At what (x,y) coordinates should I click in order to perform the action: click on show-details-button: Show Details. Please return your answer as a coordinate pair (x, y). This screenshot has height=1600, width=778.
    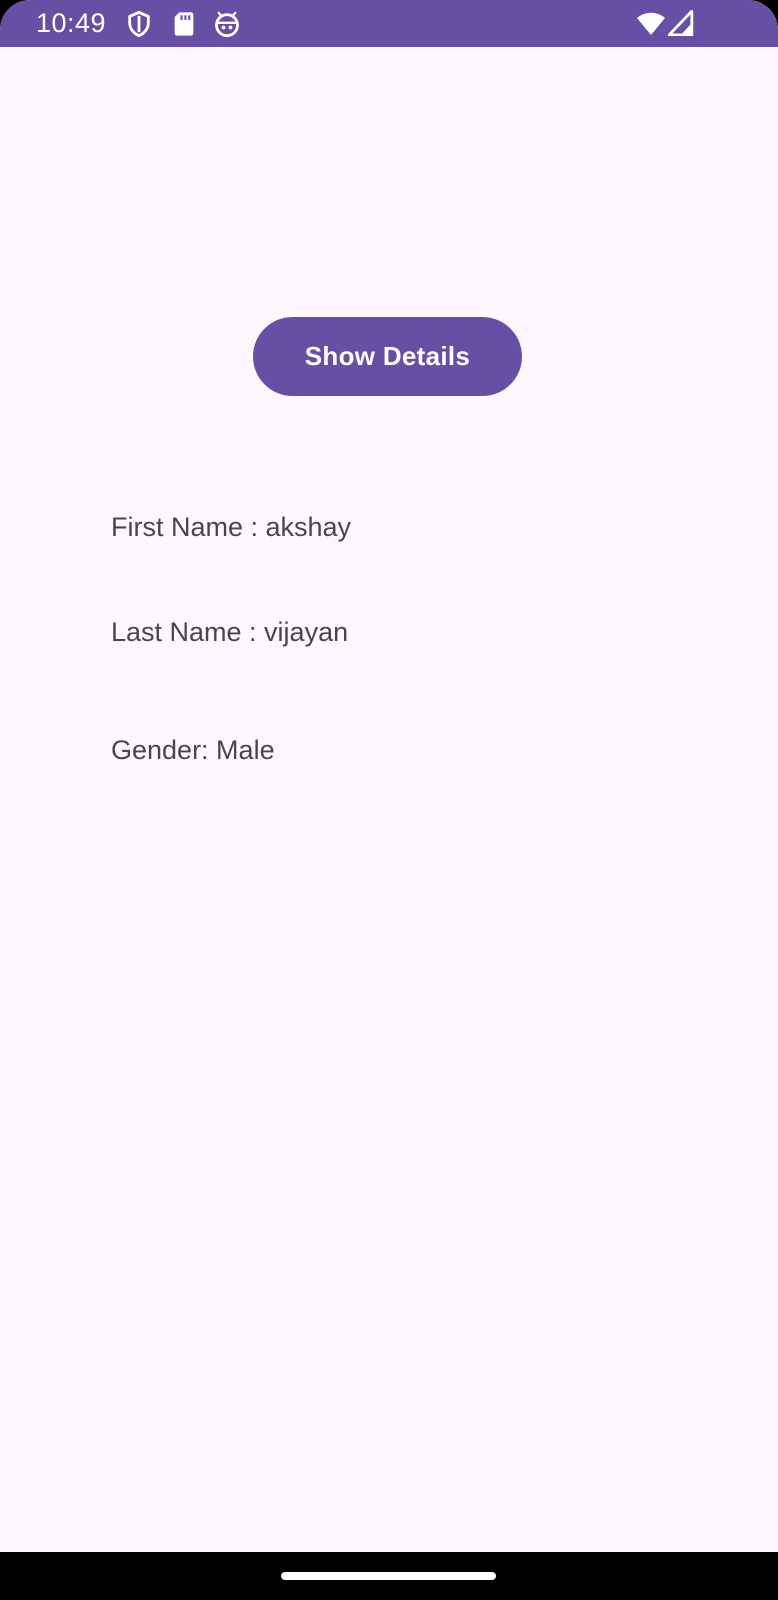
    Looking at the image, I should click on (387, 356).